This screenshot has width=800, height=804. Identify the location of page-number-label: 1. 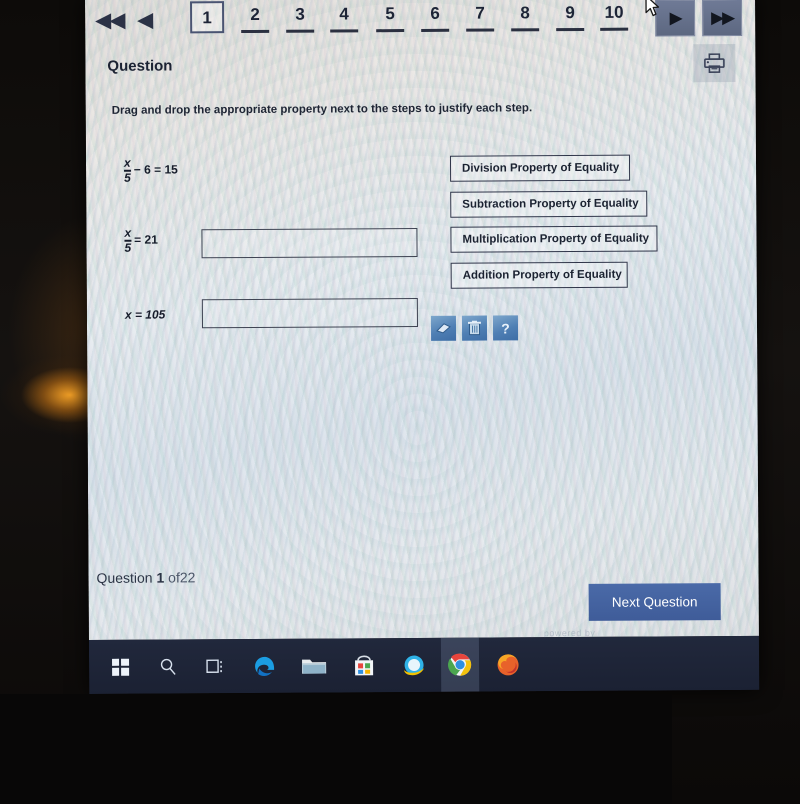
(207, 17).